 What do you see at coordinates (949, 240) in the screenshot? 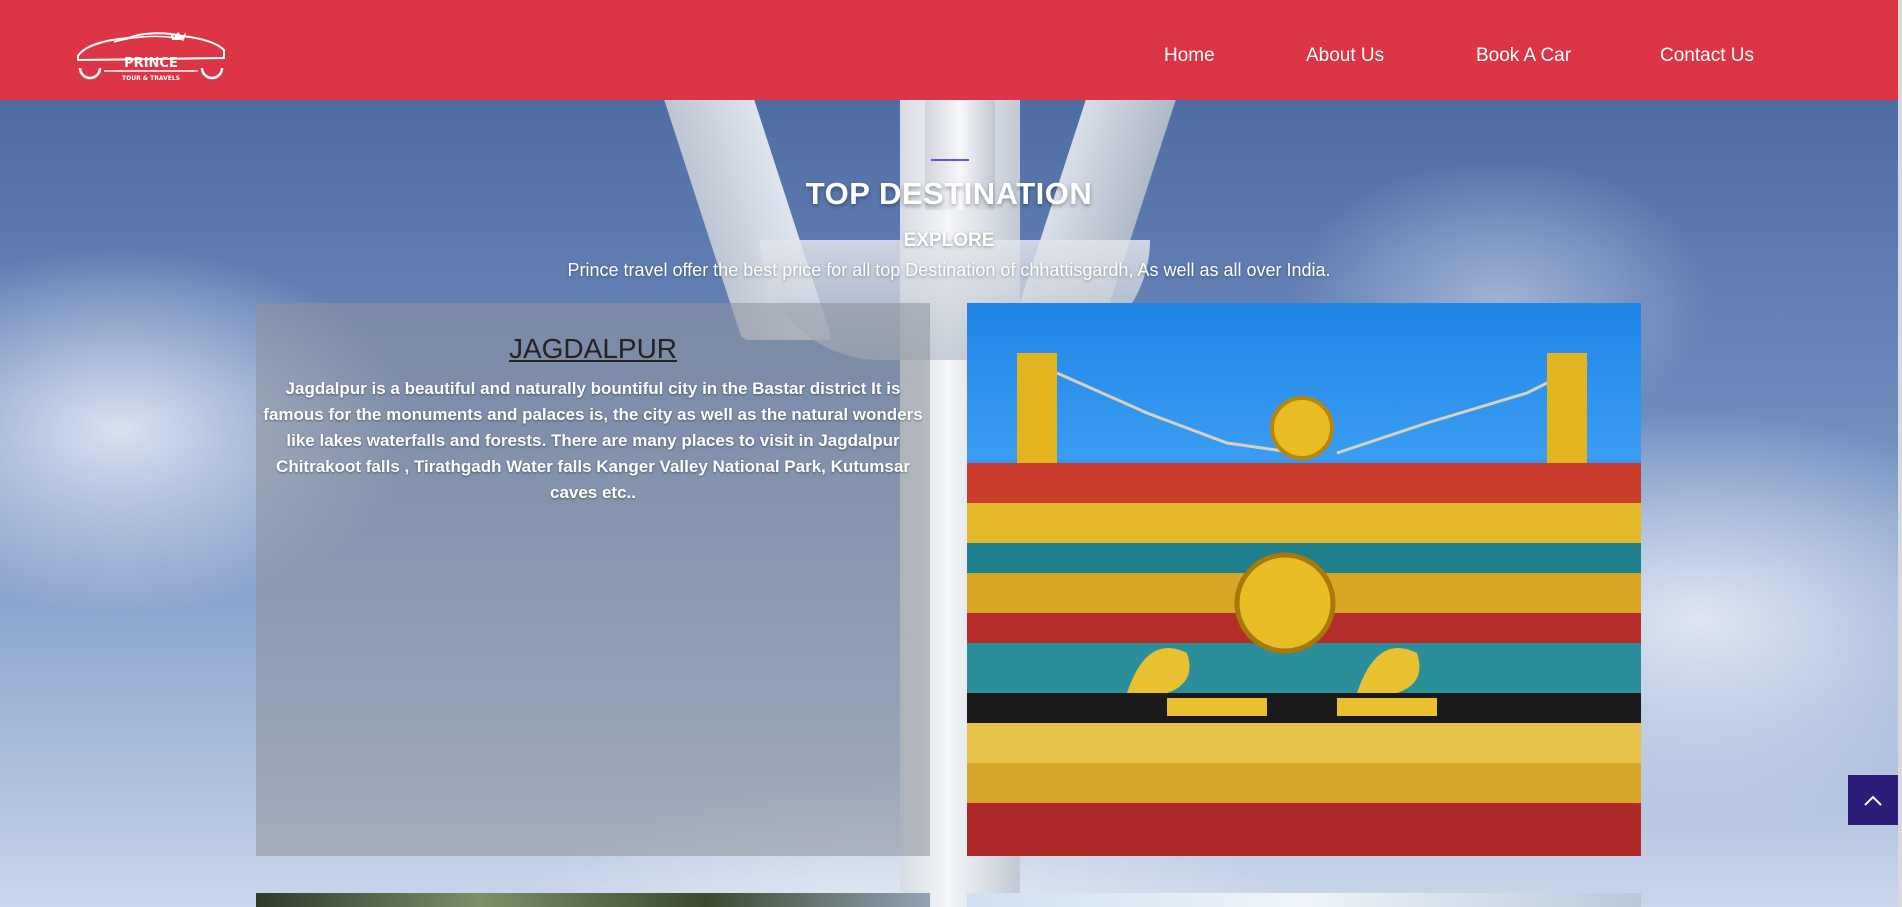
I see `section-subtitle: EXPLORE` at bounding box center [949, 240].